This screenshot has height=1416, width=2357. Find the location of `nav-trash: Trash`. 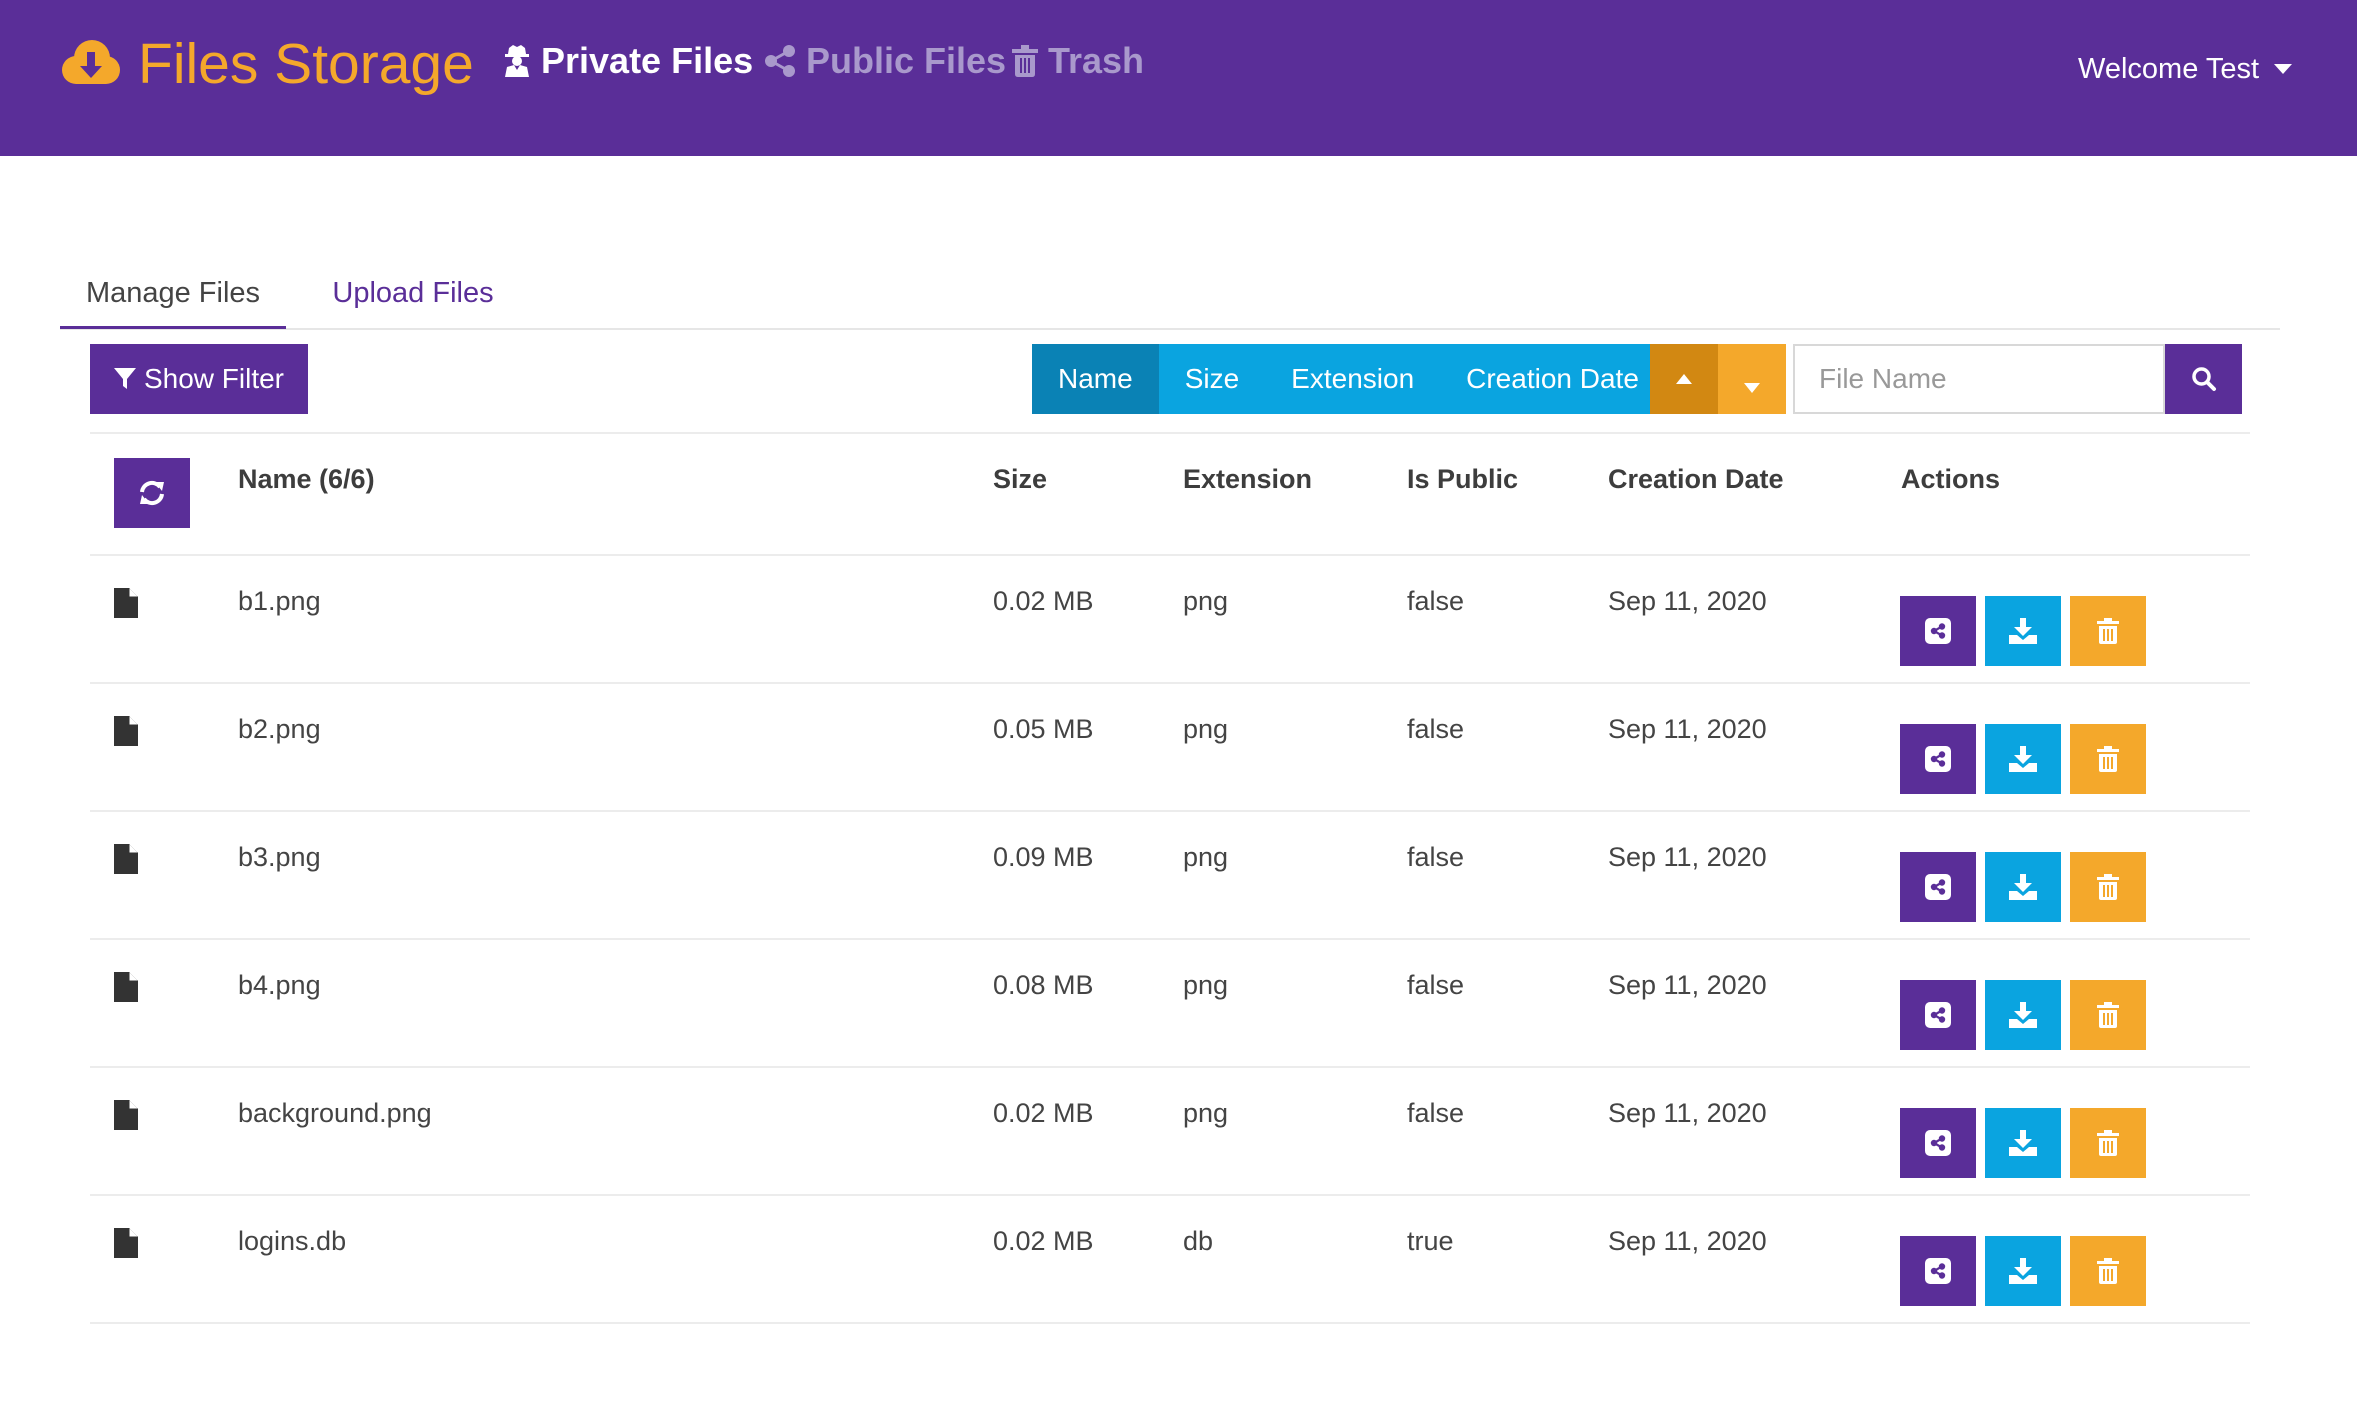

nav-trash: Trash is located at coordinates (1078, 61).